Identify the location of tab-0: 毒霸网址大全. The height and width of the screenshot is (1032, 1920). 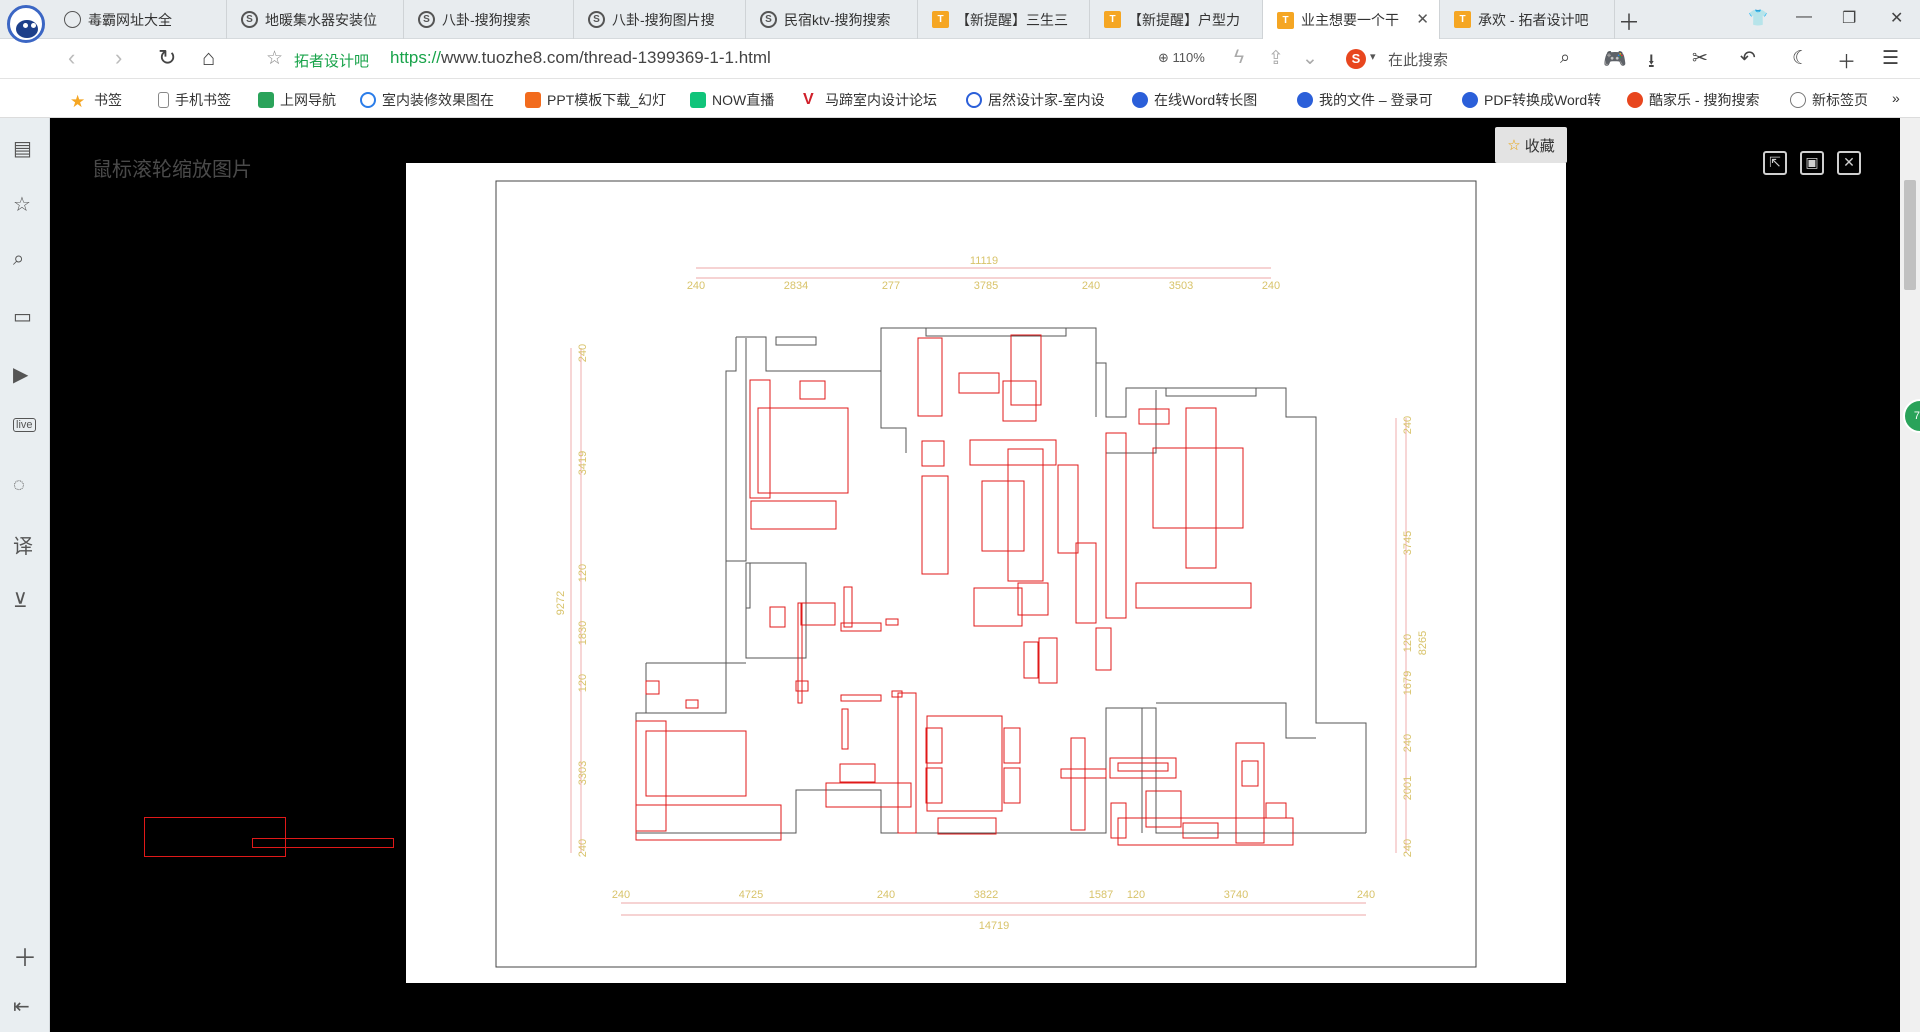
(138, 19).